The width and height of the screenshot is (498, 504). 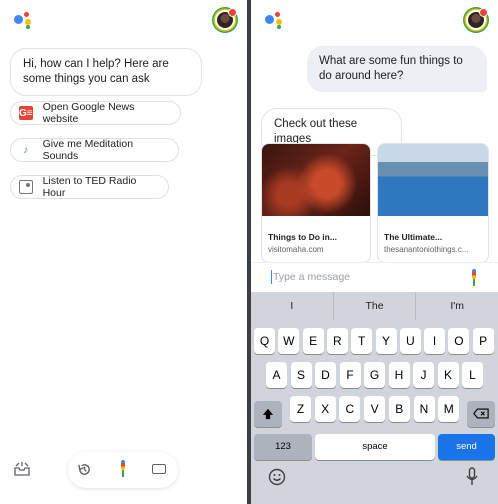 I want to click on music-note-icon: ♪, so click(x=26, y=150).